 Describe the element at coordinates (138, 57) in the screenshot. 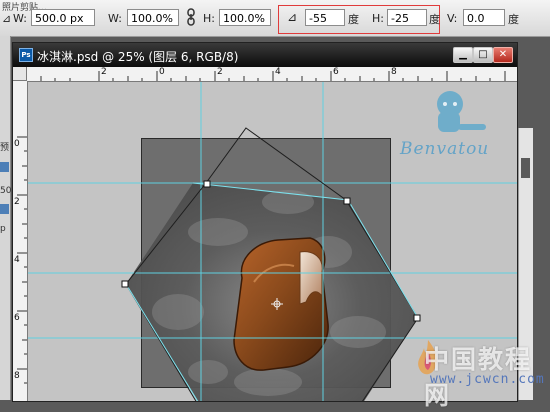

I see `document-title: 冰淇淋.psd @ 25% (图层 6, RGB/8)` at that location.